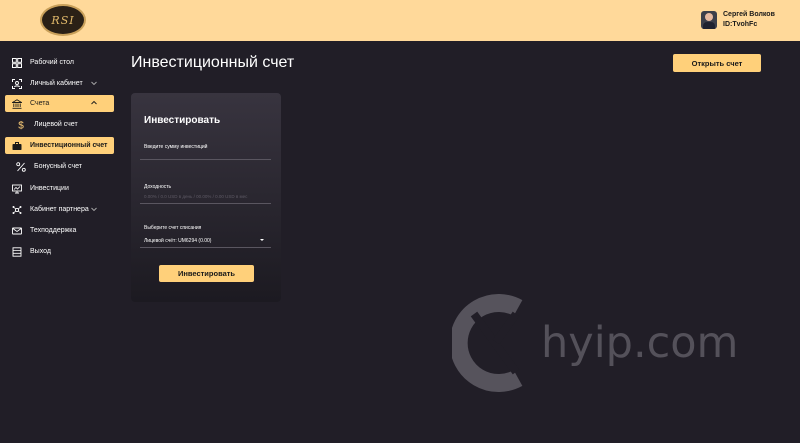 The image size is (800, 443). I want to click on yield-line, so click(205, 203).